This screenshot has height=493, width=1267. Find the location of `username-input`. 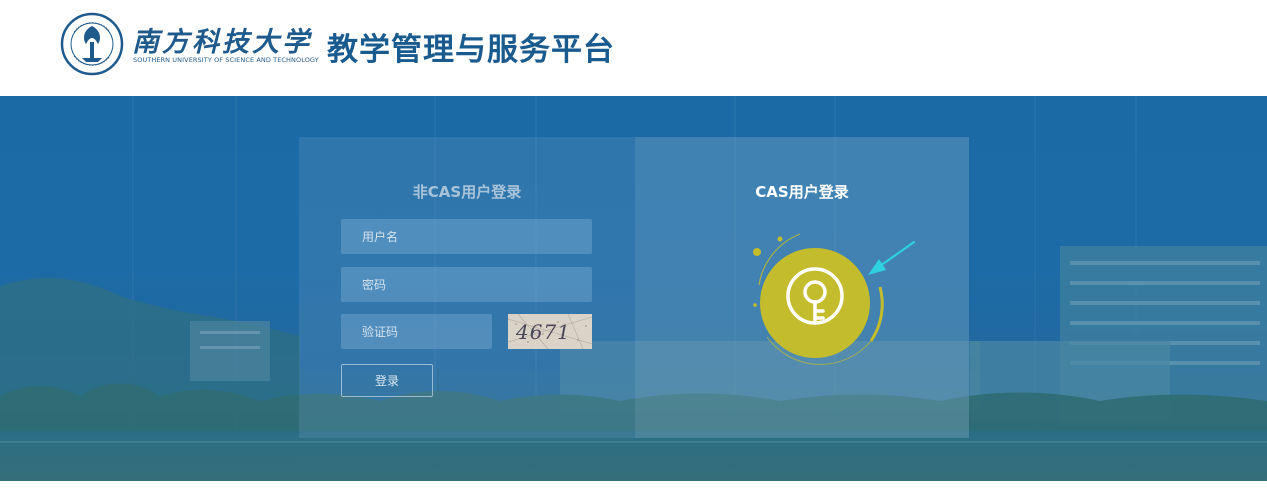

username-input is located at coordinates (466, 236).